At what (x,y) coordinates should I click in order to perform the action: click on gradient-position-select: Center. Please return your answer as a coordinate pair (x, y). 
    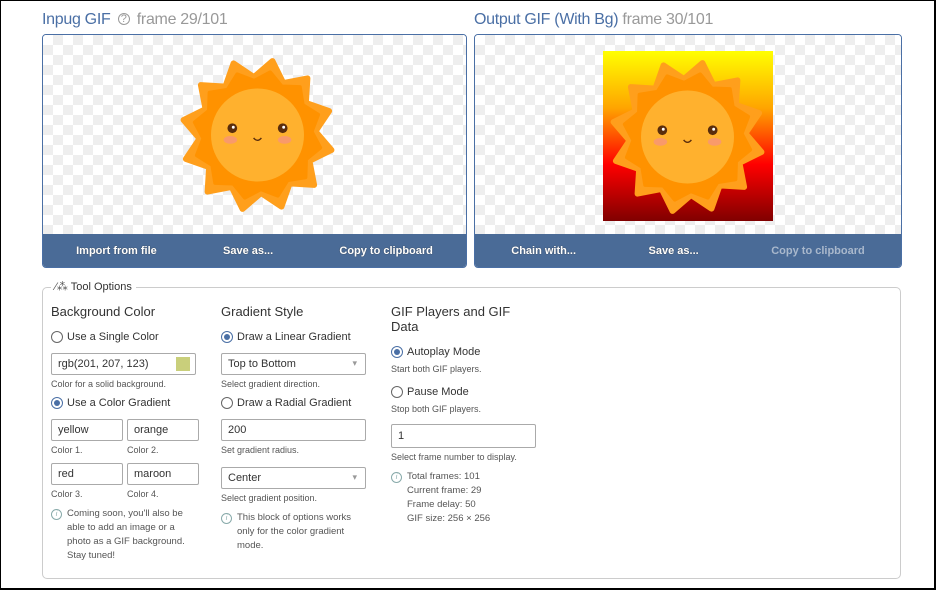
    Looking at the image, I should click on (293, 478).